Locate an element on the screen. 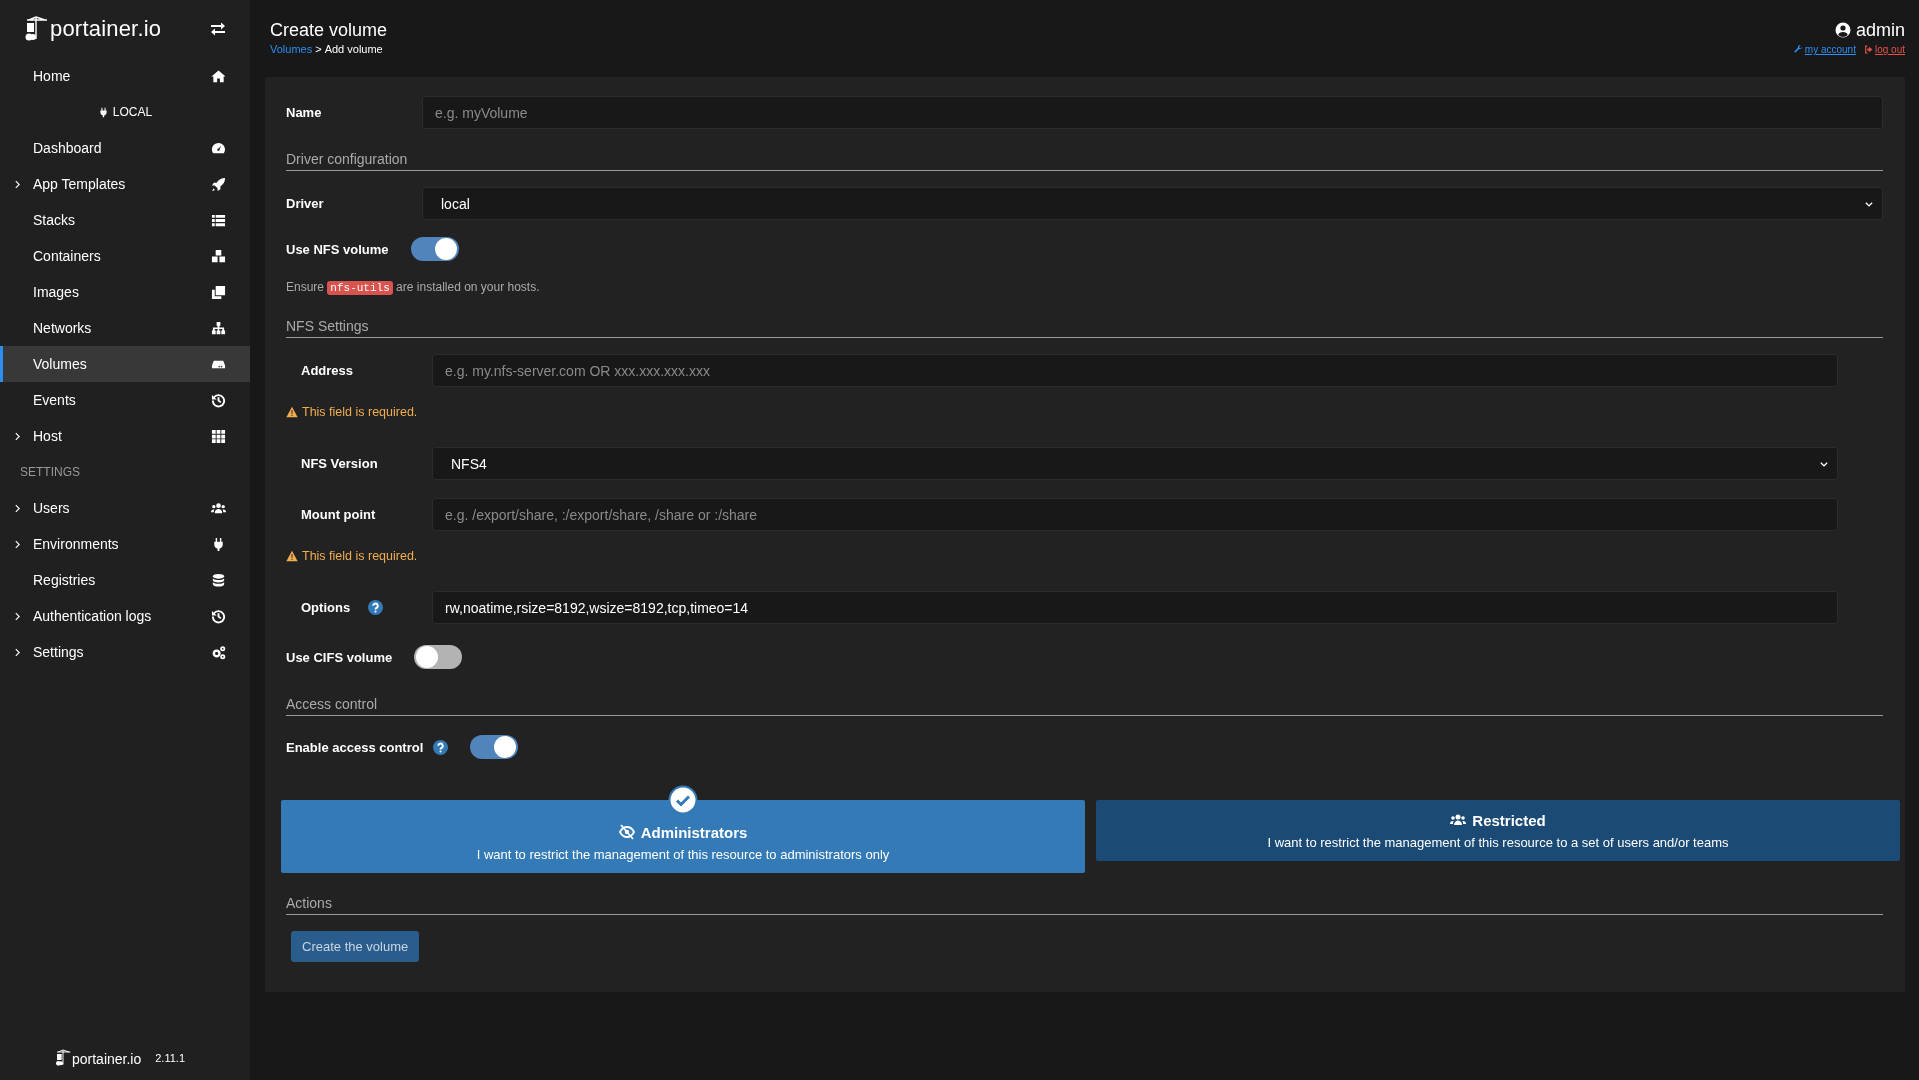 Image resolution: width=1919 pixels, height=1080 pixels. sidebar-item: App Templates is located at coordinates (125, 184).